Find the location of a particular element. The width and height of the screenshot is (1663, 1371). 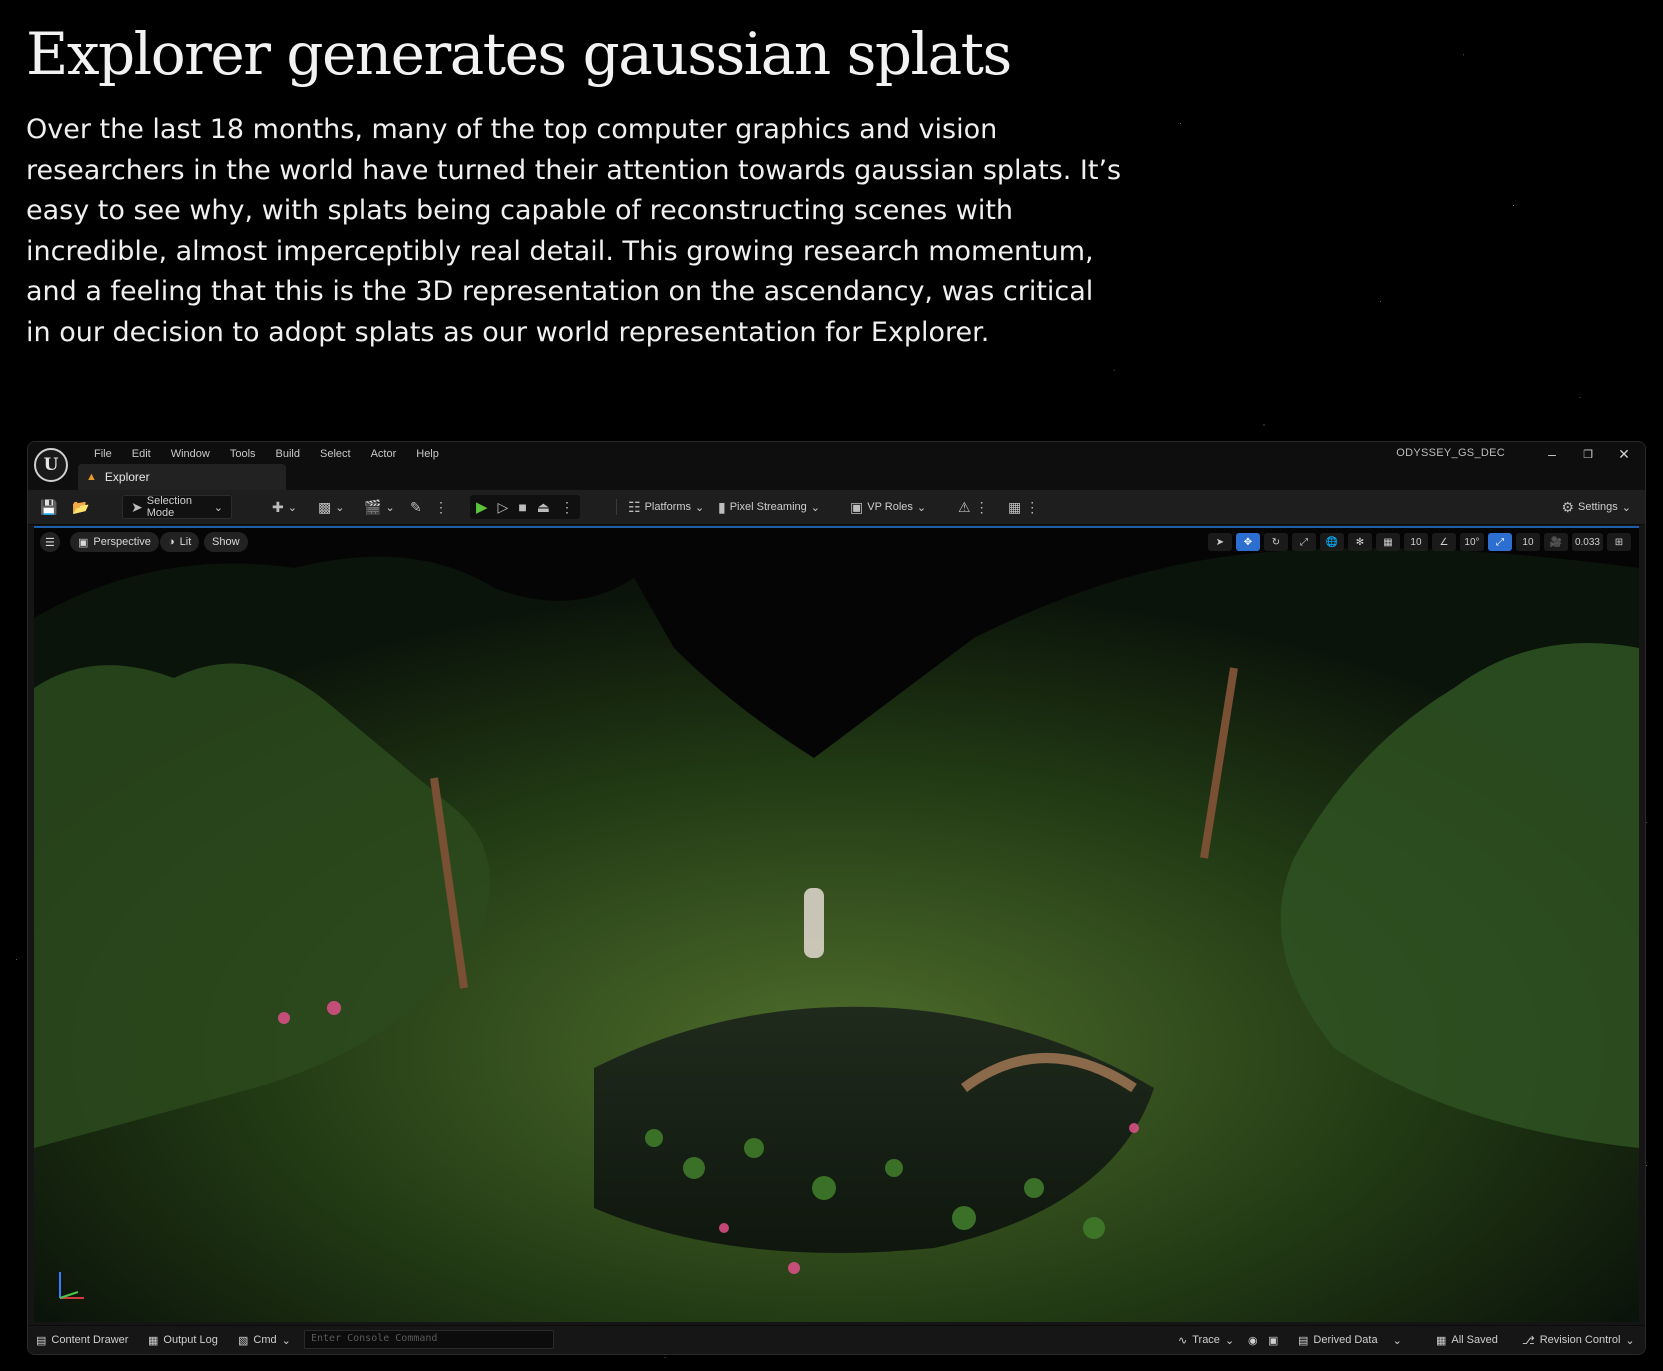

vp-roles-dropdown: ▣ VP Roles ⌄ is located at coordinates (888, 507).